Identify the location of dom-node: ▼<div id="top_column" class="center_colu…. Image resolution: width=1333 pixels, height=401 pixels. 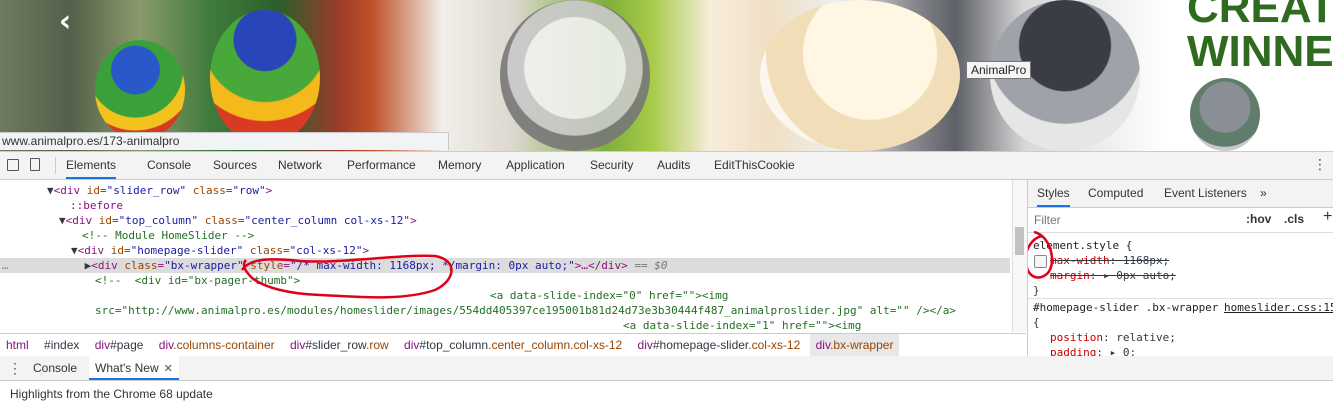
(505, 220).